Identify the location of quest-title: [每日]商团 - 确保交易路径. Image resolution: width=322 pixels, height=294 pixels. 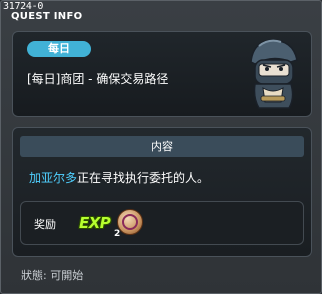
(98, 79).